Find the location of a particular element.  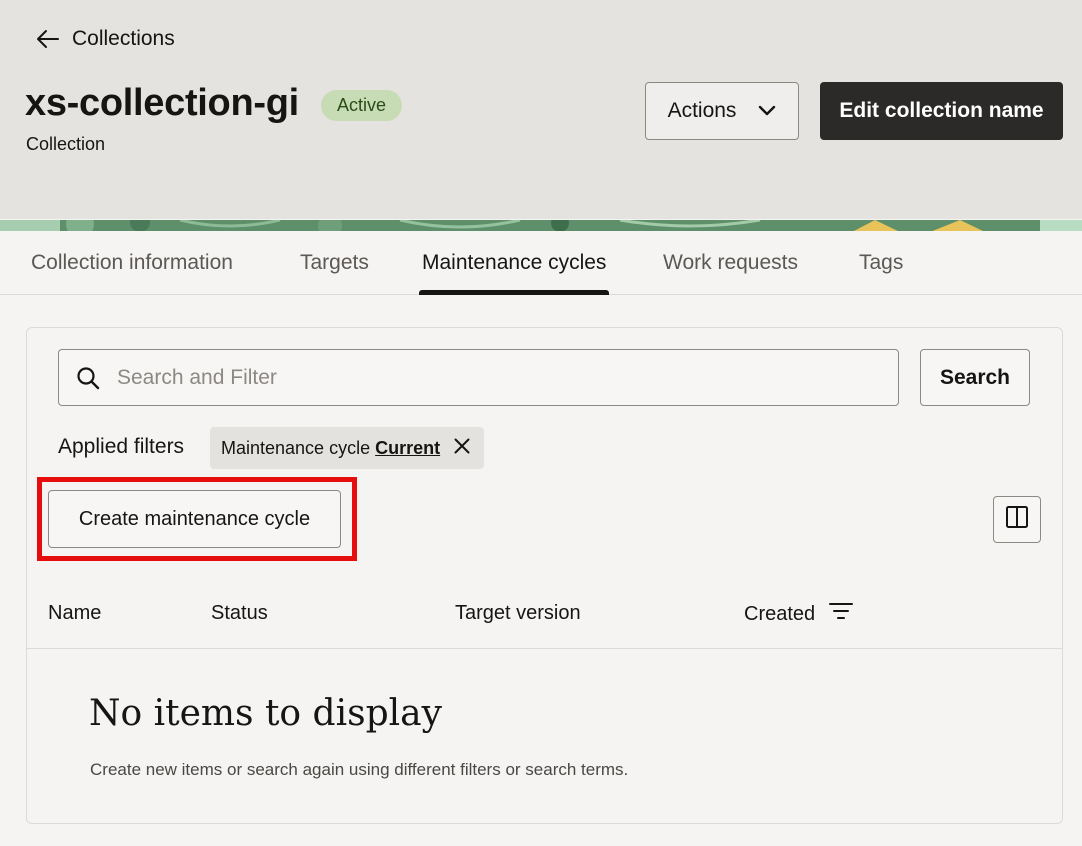

tab-work-requests: Work requests is located at coordinates (730, 263).